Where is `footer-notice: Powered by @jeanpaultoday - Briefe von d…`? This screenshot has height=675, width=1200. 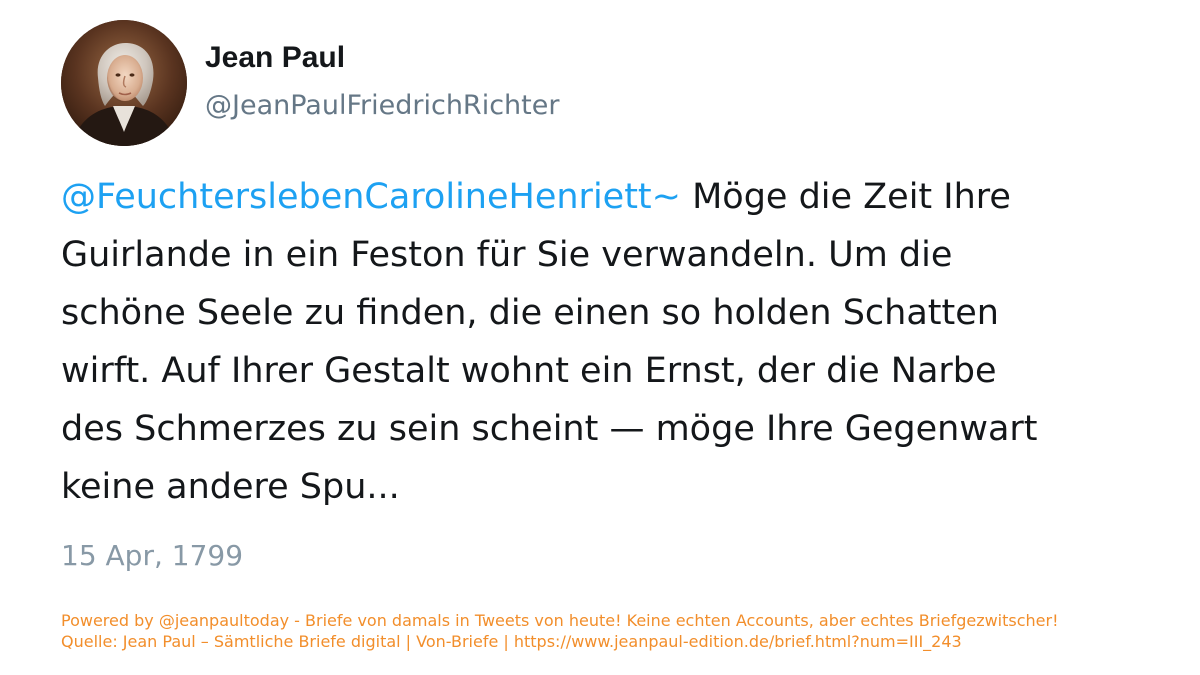 footer-notice: Powered by @jeanpaultoday - Briefe von d… is located at coordinates (611, 631).